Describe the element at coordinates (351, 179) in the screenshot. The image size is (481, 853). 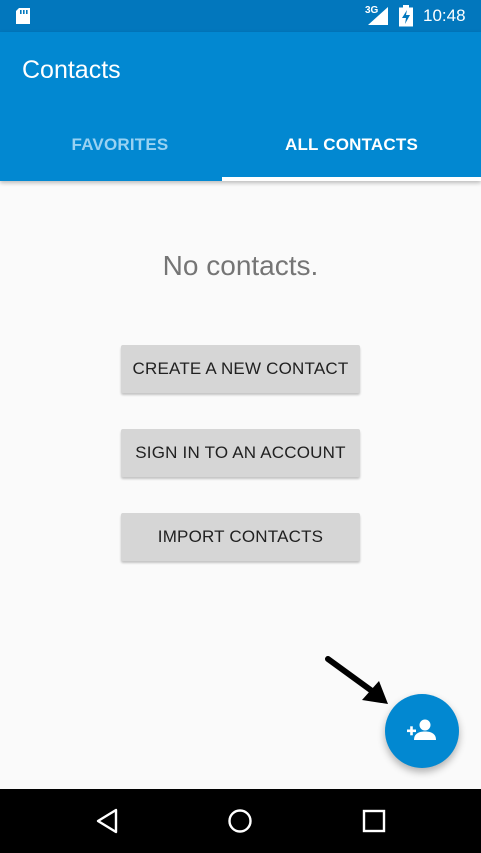
I see `tab-indicator` at that location.